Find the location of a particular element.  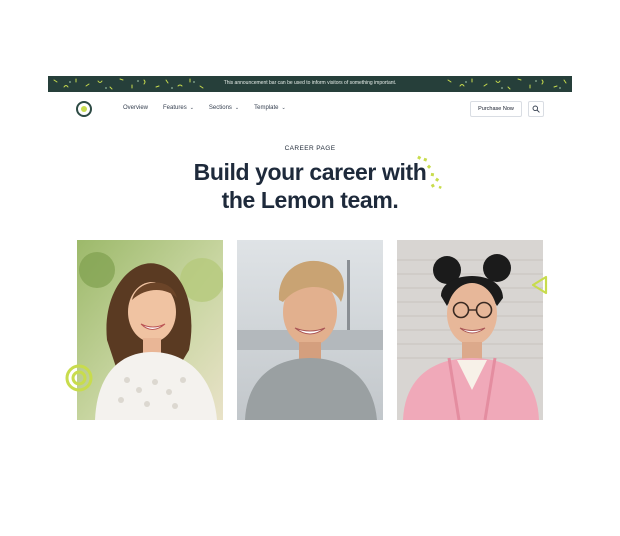

nav-link-overview: Overview is located at coordinates (135, 108).